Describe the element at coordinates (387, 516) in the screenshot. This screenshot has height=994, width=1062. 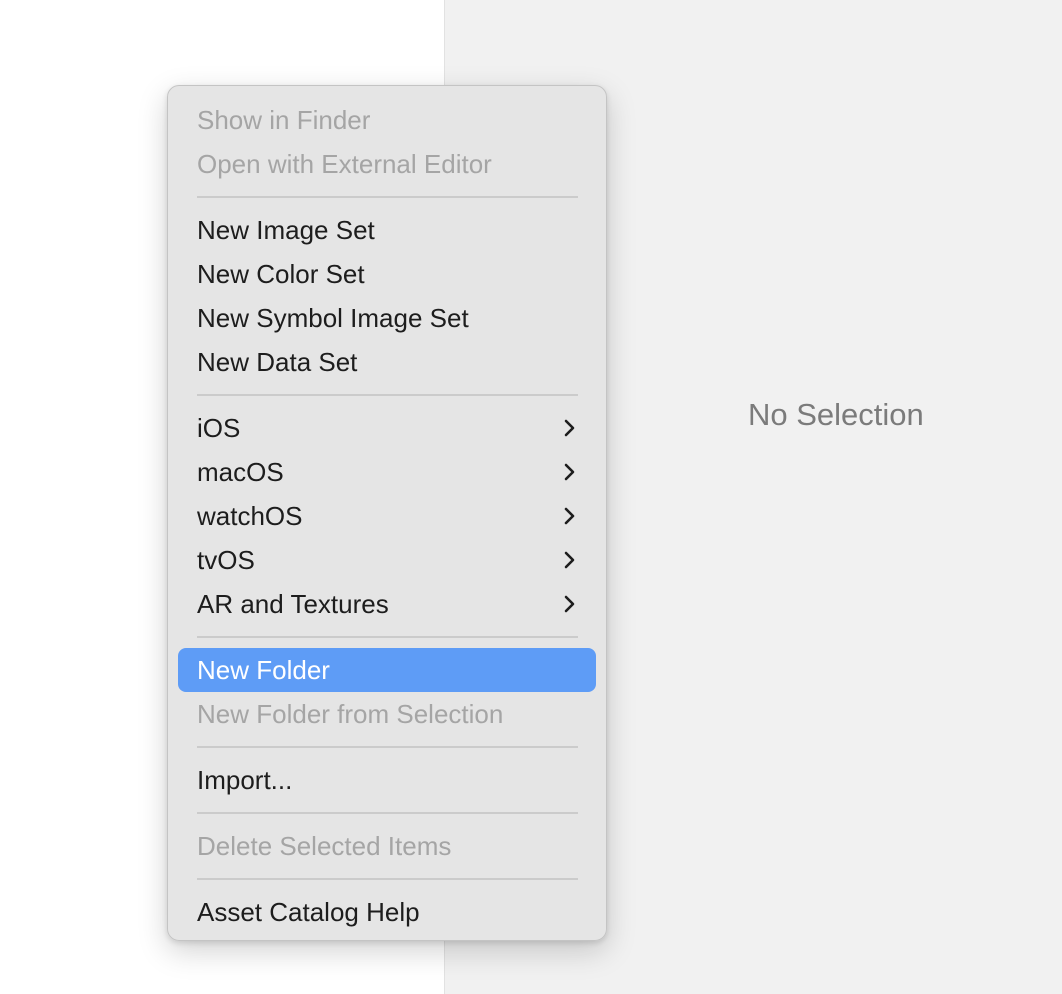
I see `menu-item-watchos: watchOS` at that location.